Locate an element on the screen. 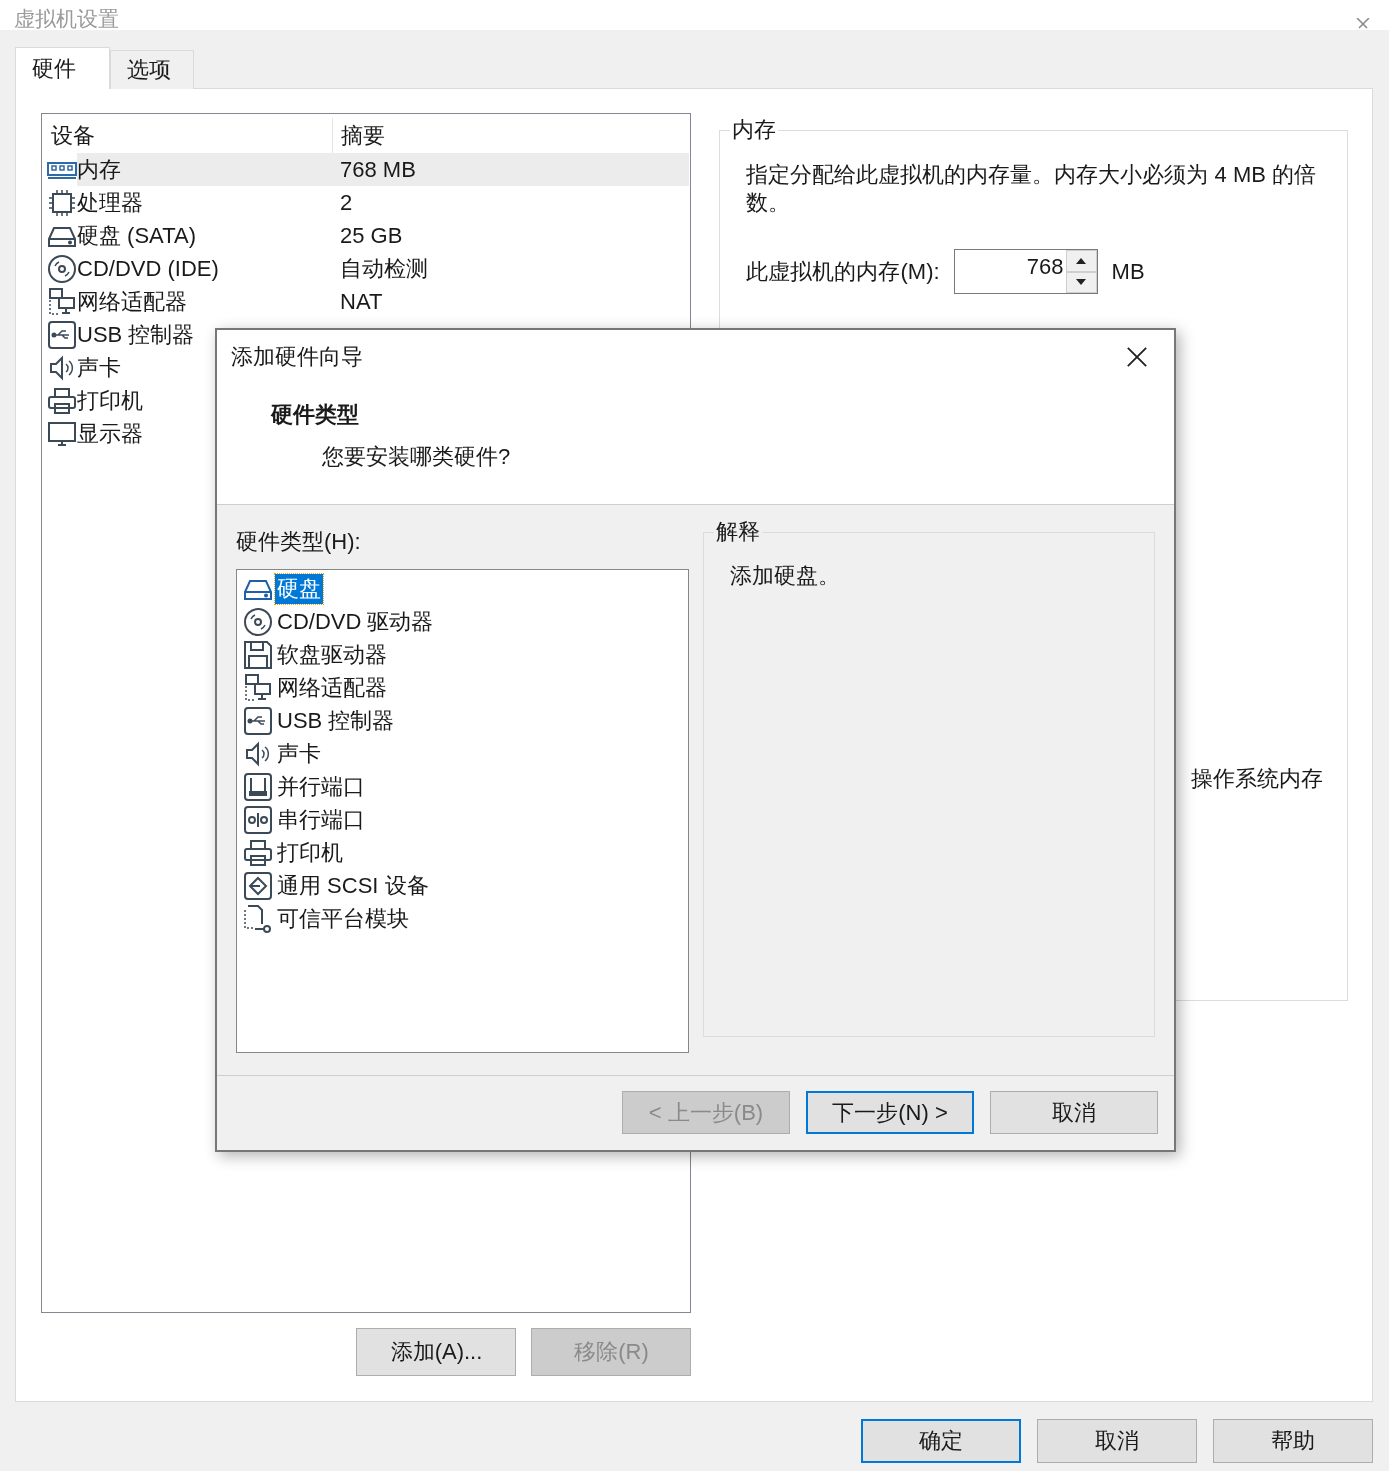  close-icon is located at coordinates (1137, 357).